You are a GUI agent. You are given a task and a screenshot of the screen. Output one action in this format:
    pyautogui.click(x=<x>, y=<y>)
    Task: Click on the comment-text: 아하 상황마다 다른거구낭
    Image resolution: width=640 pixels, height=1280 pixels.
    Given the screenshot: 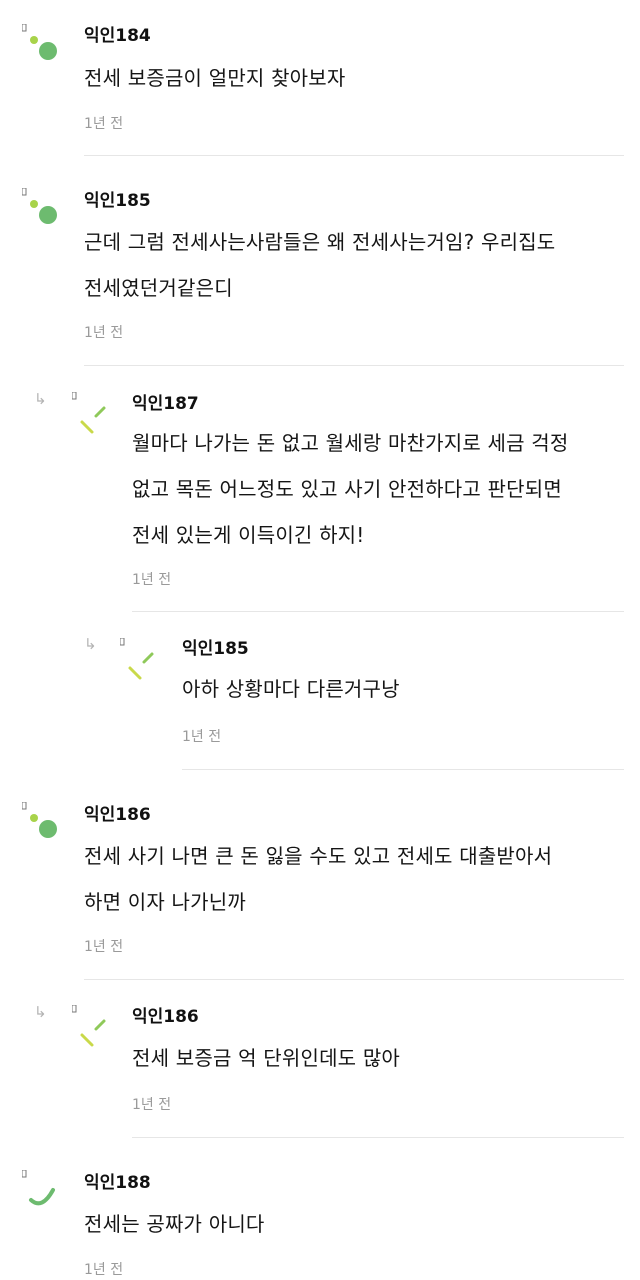 What is the action you would take?
    pyautogui.click(x=291, y=689)
    